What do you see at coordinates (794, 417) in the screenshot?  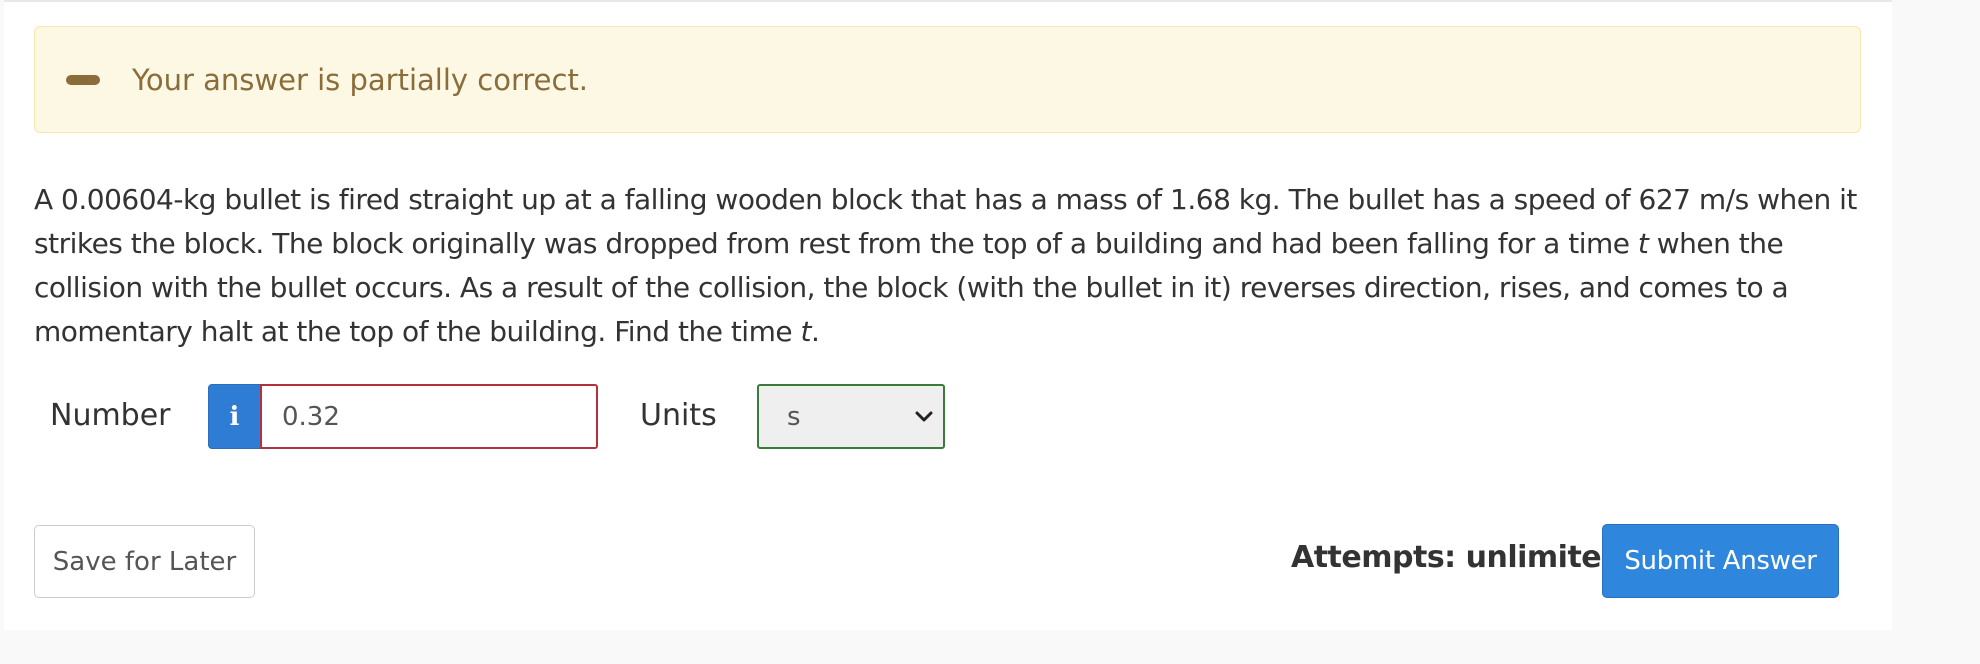 I see `units-selected-value: s` at bounding box center [794, 417].